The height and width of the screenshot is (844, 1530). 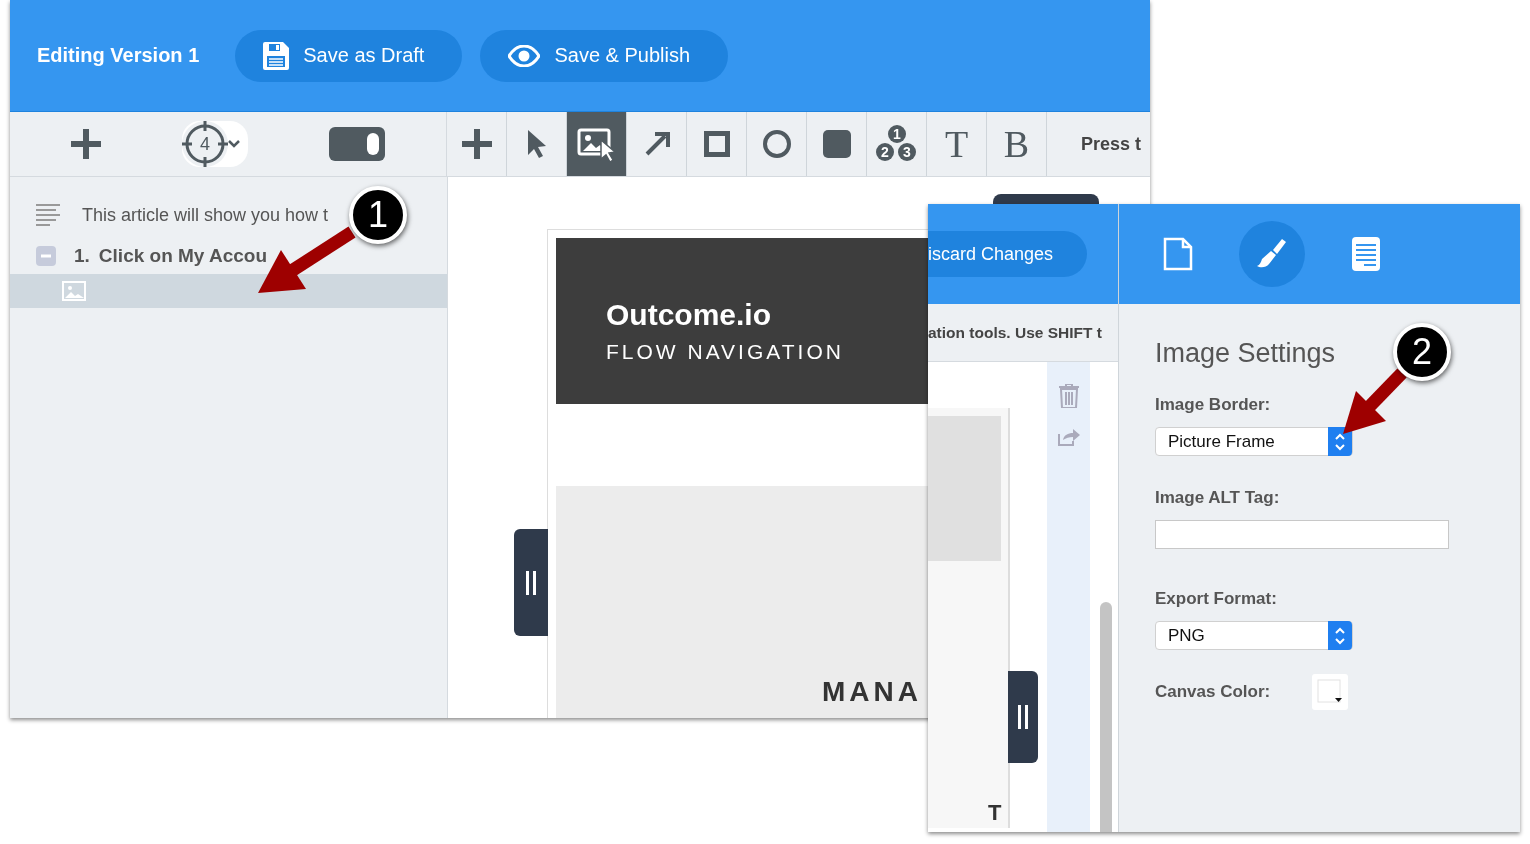 I want to click on step-title: Click on My Accou, so click(x=183, y=256).